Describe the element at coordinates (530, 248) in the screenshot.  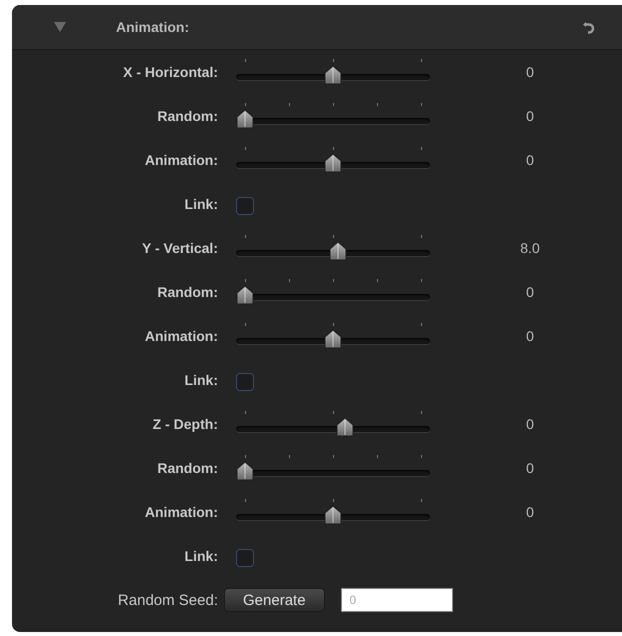
I see `value-readout: 8.0` at that location.